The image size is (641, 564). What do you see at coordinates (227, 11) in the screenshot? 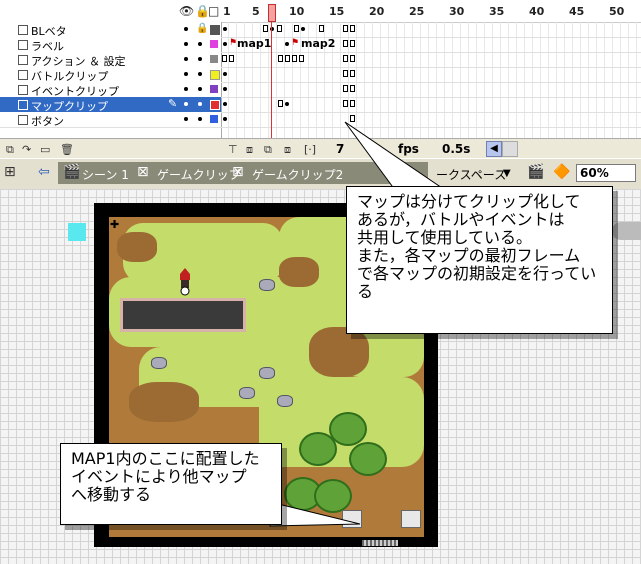
I see `ruler-number: 1` at bounding box center [227, 11].